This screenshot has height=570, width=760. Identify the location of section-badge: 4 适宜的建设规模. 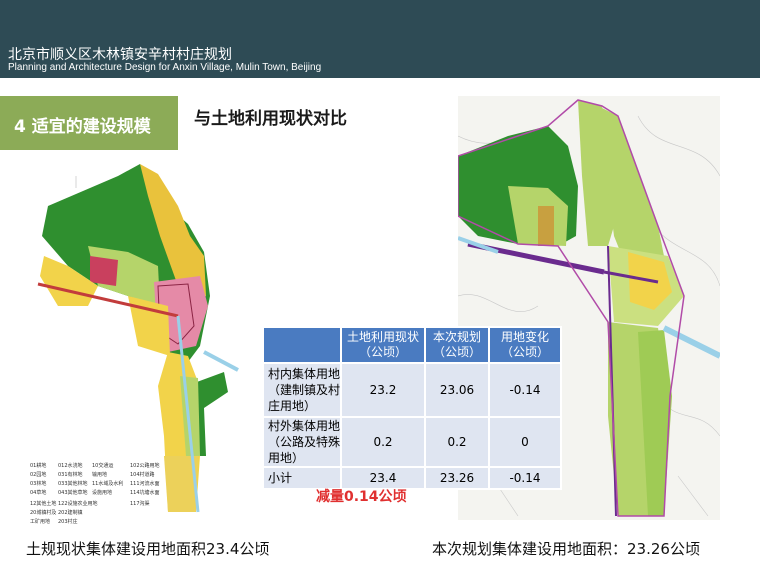
(89, 123).